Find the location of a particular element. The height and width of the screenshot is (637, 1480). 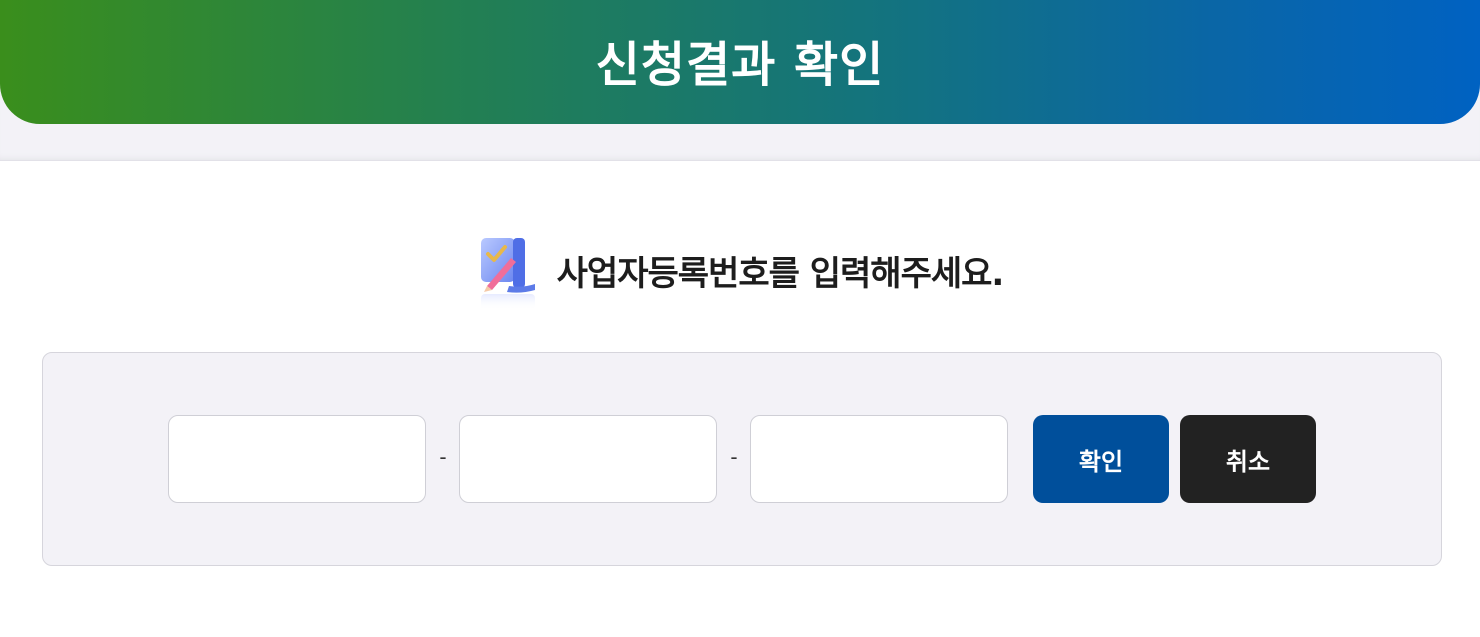

instruction-text: 사업자등록번호를 입력해주세요. is located at coordinates (780, 274).